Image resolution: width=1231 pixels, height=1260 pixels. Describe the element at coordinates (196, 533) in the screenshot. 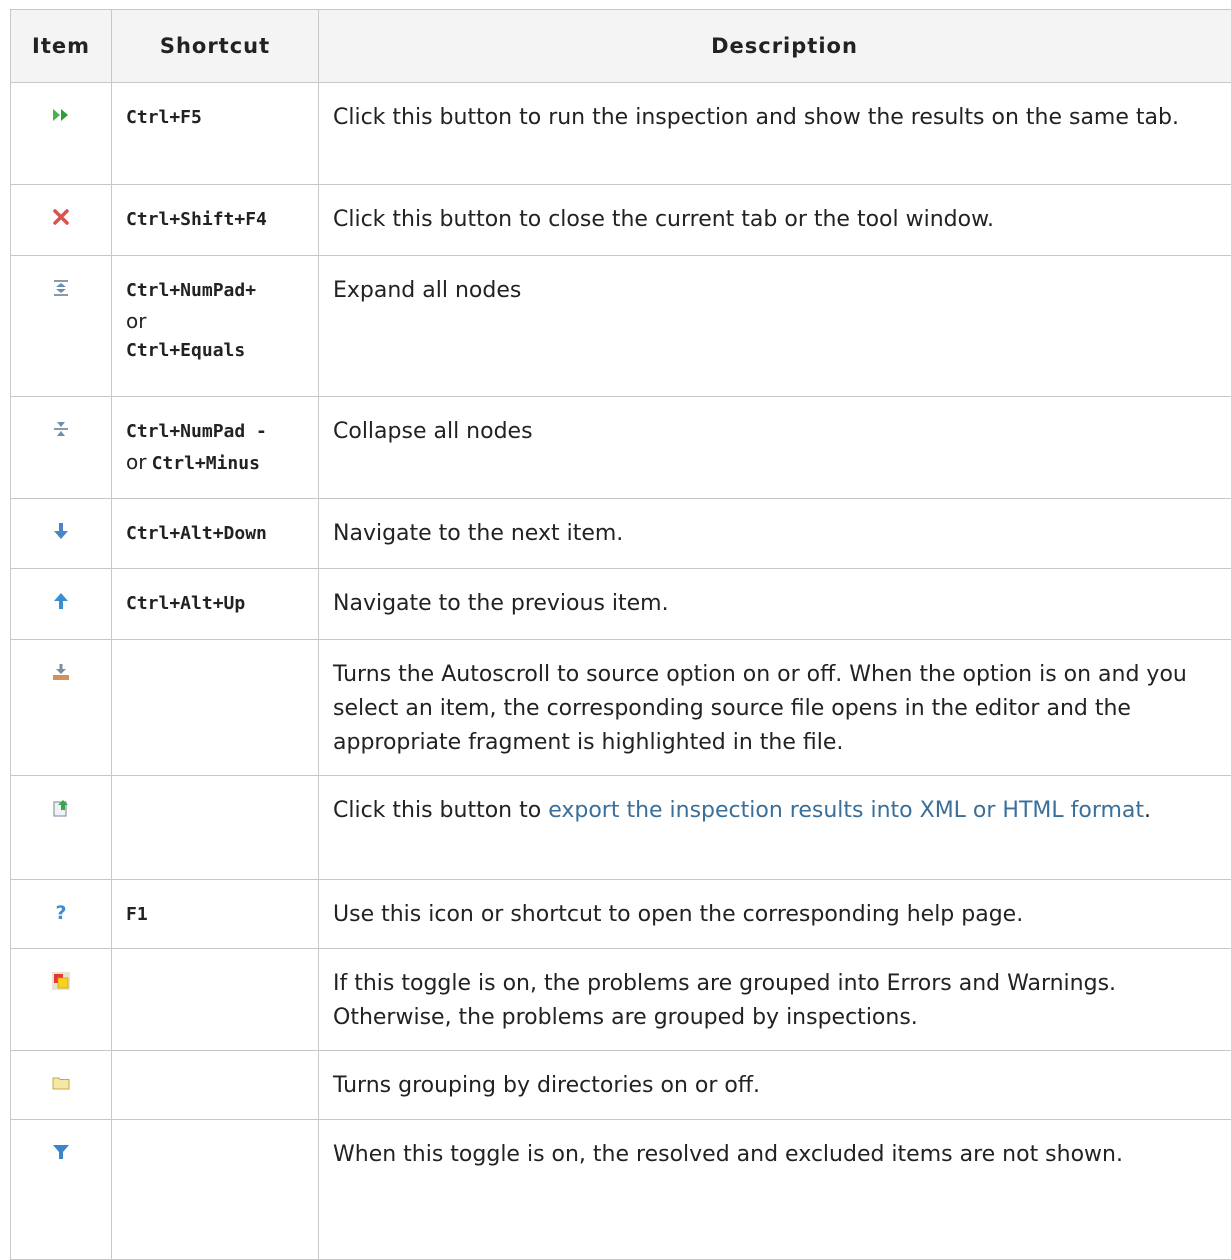

I see `shortcut-key: Ctrl+Alt+Down` at that location.